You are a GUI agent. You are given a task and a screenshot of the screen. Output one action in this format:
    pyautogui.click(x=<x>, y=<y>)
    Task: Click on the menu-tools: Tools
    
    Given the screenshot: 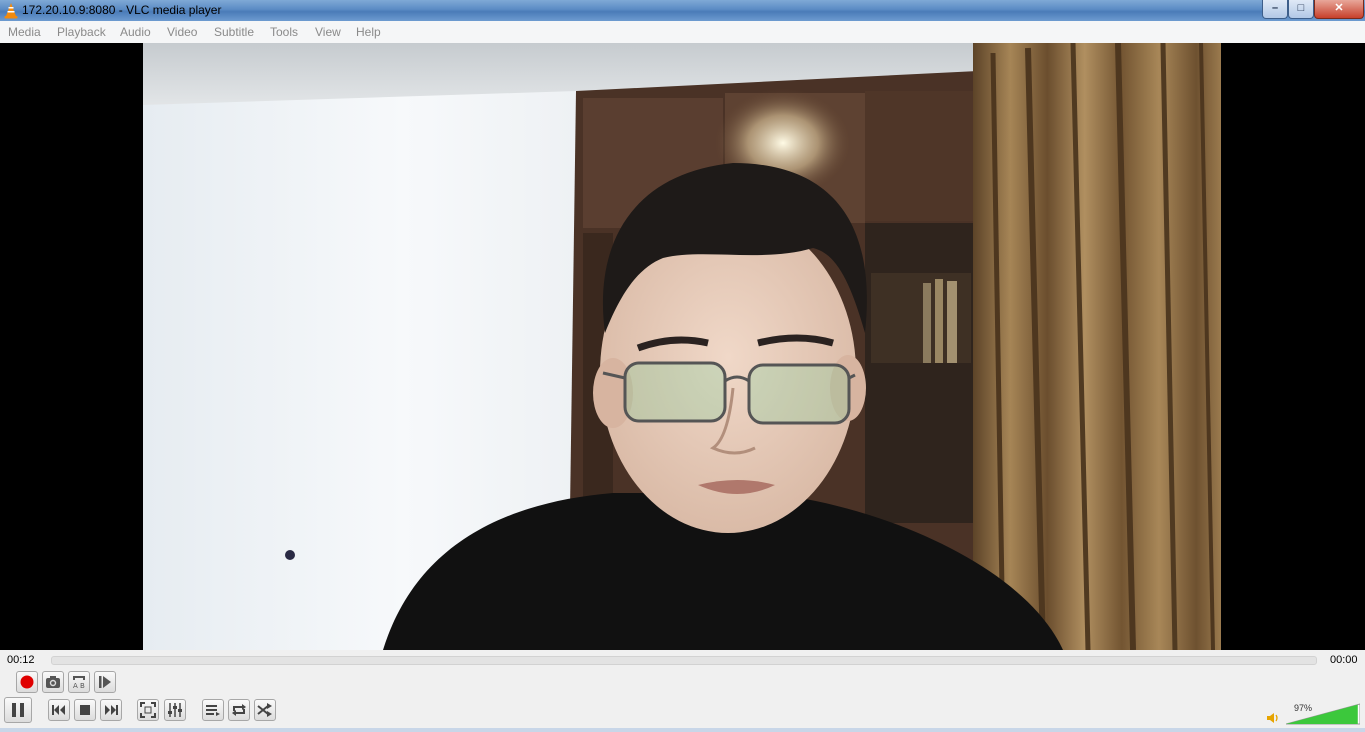 What is the action you would take?
    pyautogui.click(x=284, y=32)
    